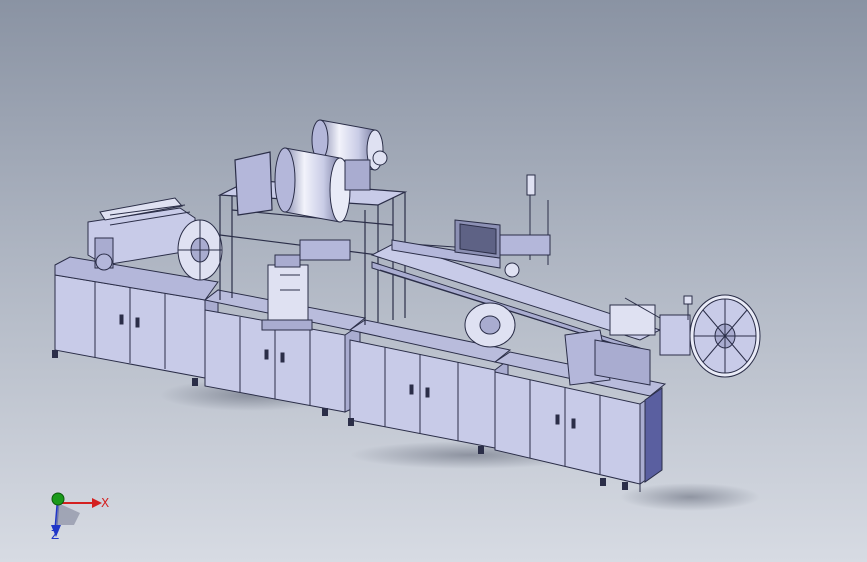 Image resolution: width=867 pixels, height=562 pixels. What do you see at coordinates (58, 499) in the screenshot?
I see `y-axis-dot-icon` at bounding box center [58, 499].